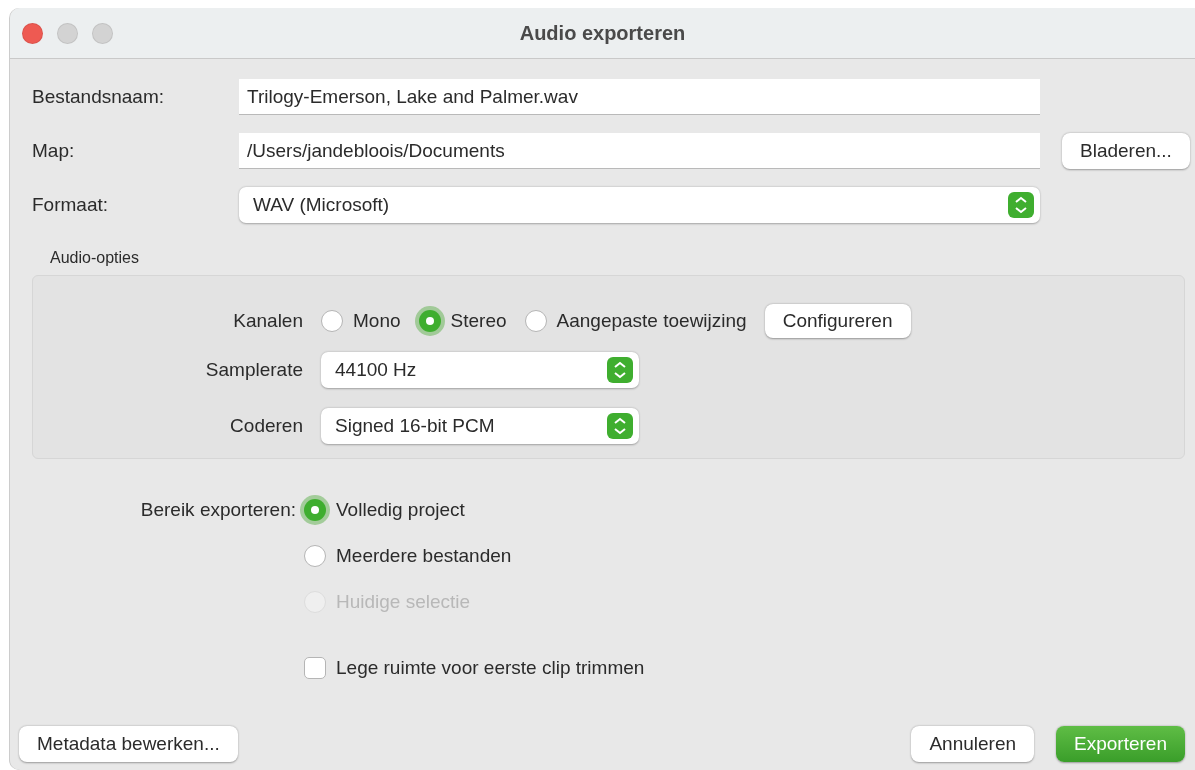 This screenshot has width=1195, height=770. Describe the element at coordinates (384, 510) in the screenshot. I see `radio-option: Volledig project` at that location.